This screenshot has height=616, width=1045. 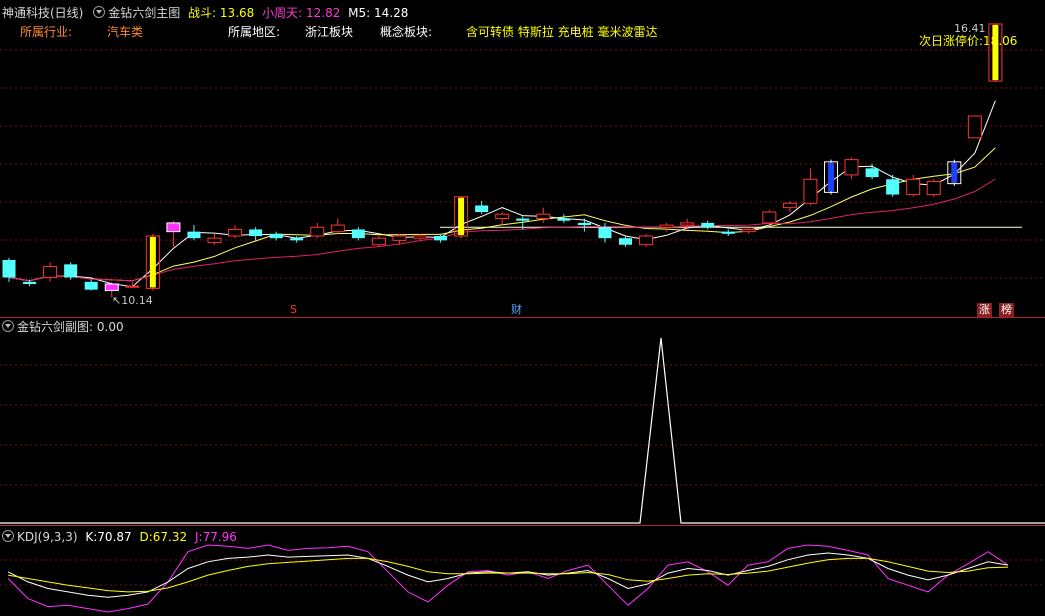 I want to click on low-price-marker: ↖10.14, so click(x=132, y=300).